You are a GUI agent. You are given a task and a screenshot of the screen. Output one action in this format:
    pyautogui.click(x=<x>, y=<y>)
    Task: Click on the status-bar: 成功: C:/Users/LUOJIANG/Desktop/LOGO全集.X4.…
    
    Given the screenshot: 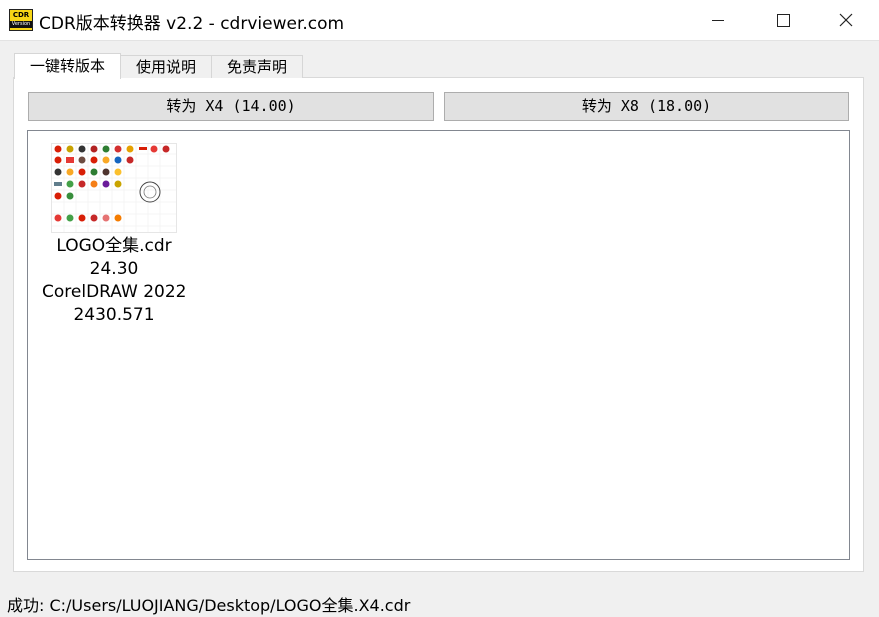 What is the action you would take?
    pyautogui.click(x=209, y=605)
    